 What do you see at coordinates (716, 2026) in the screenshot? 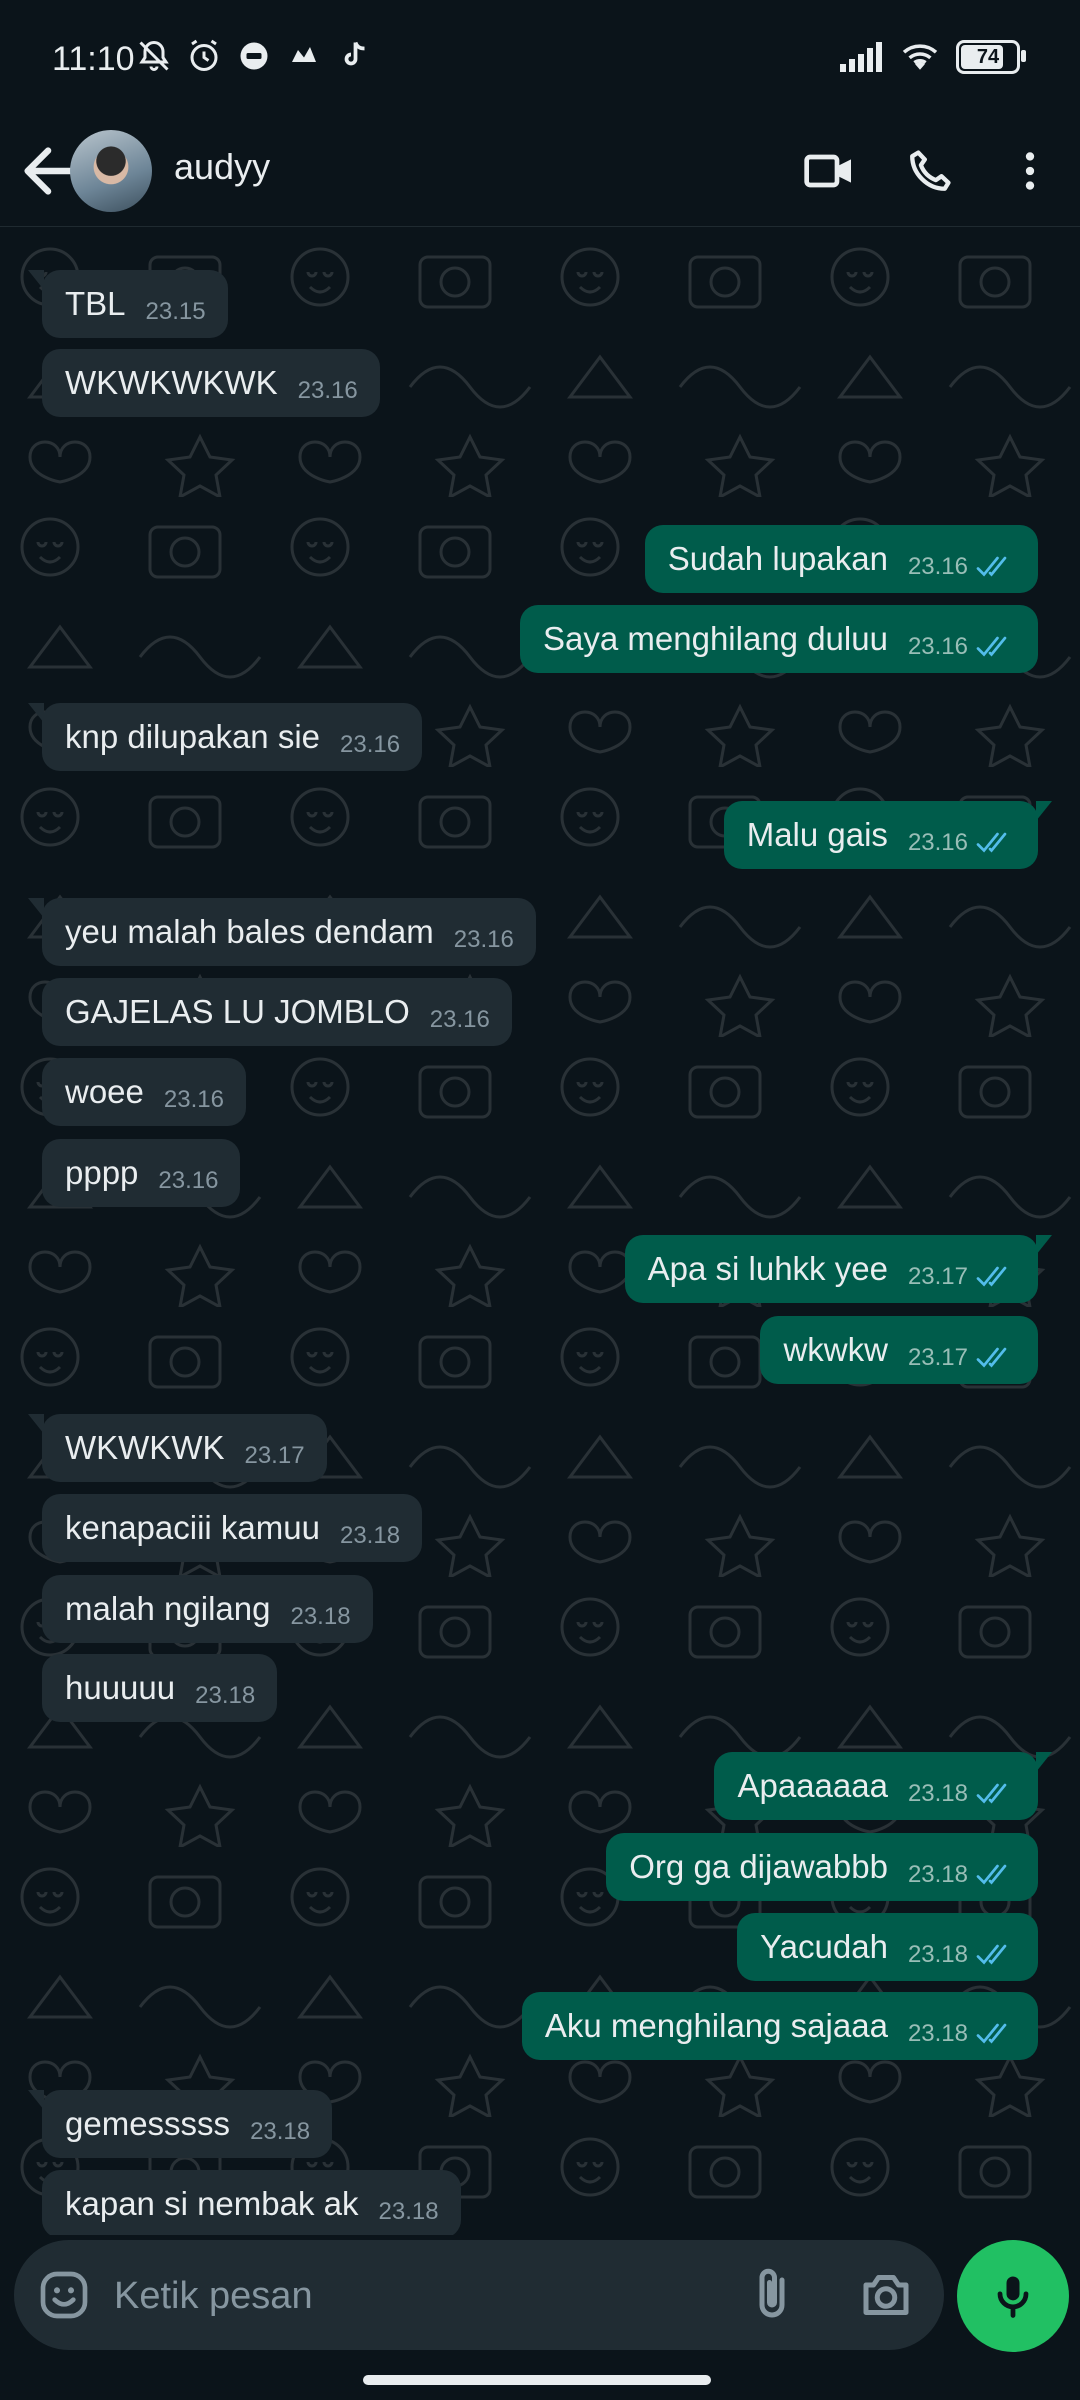
I see `message-text: Aku menghilang sajaaa` at bounding box center [716, 2026].